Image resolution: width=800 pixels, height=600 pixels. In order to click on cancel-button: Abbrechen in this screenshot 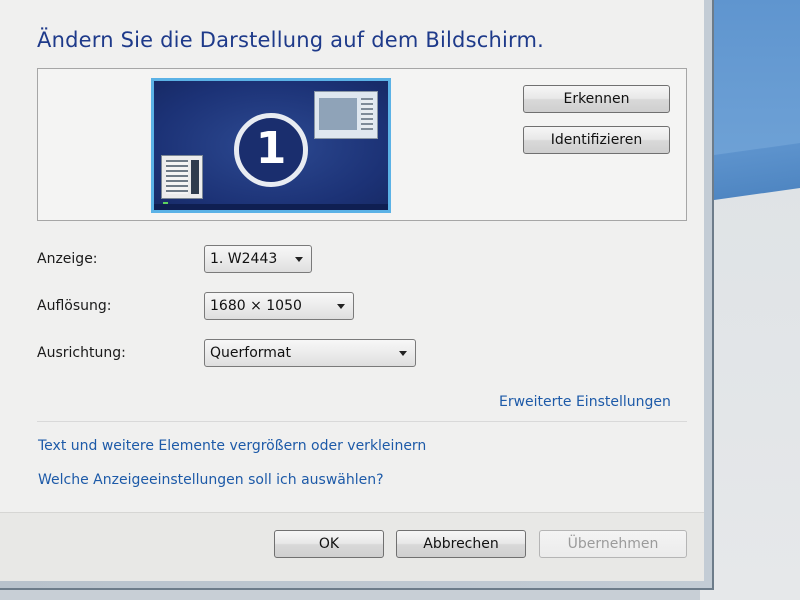, I will do `click(461, 544)`.